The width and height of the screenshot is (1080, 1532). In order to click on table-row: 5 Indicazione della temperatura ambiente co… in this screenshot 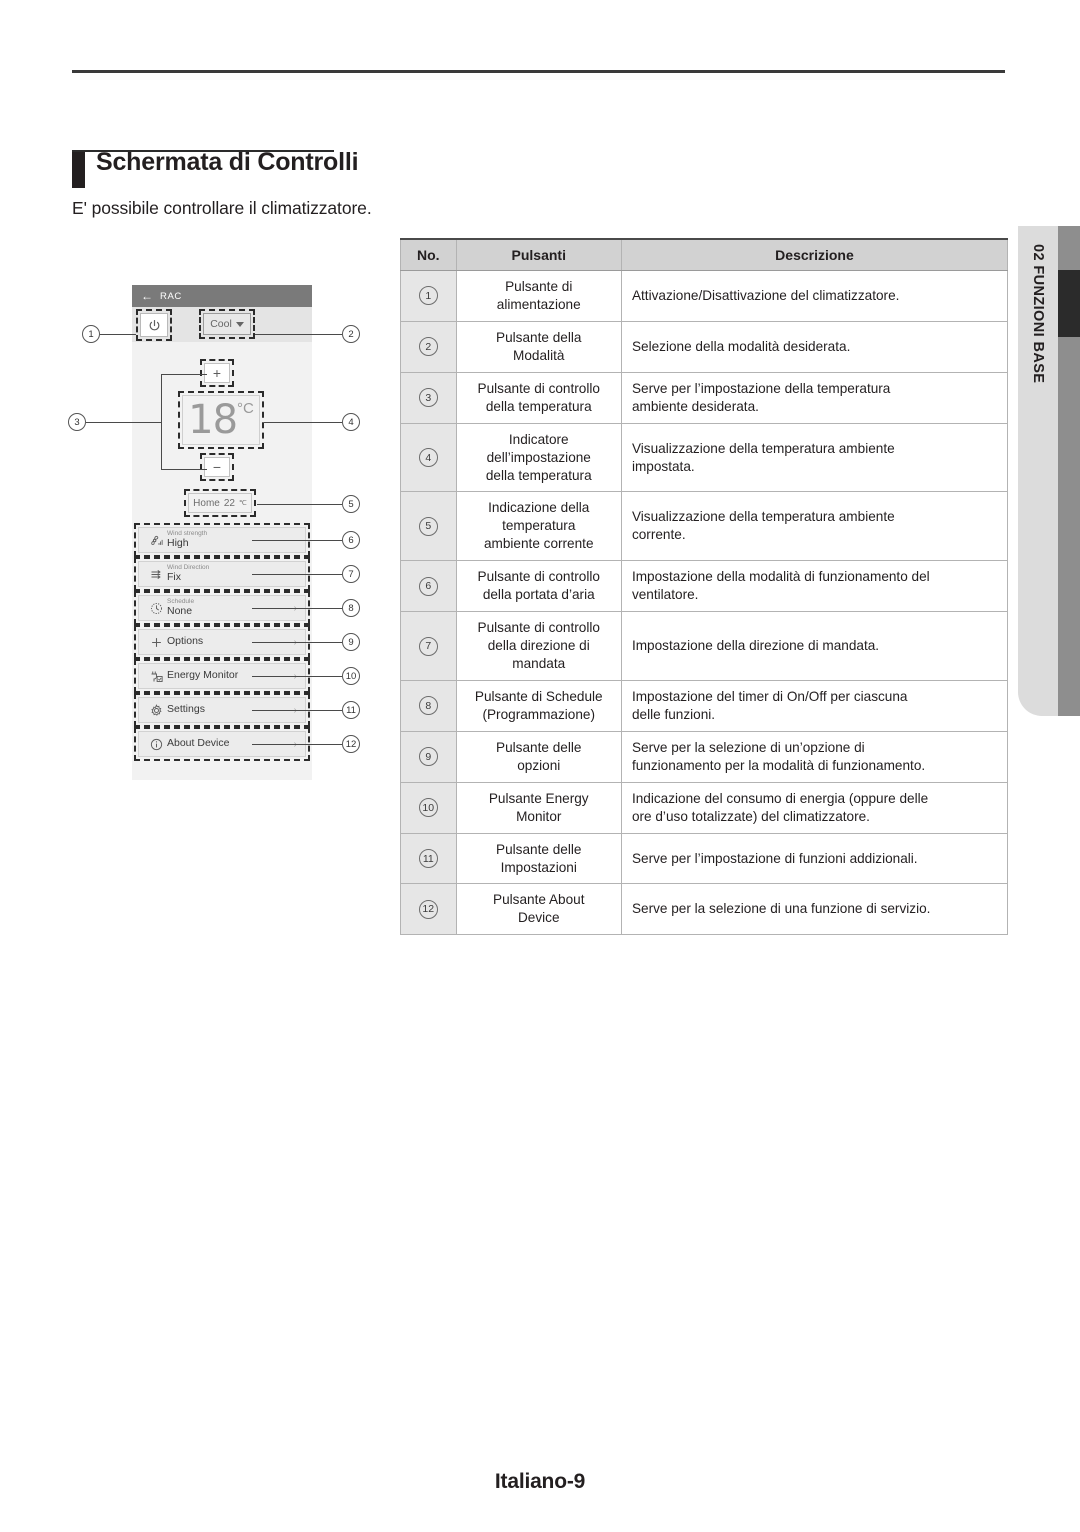, I will do `click(704, 526)`.